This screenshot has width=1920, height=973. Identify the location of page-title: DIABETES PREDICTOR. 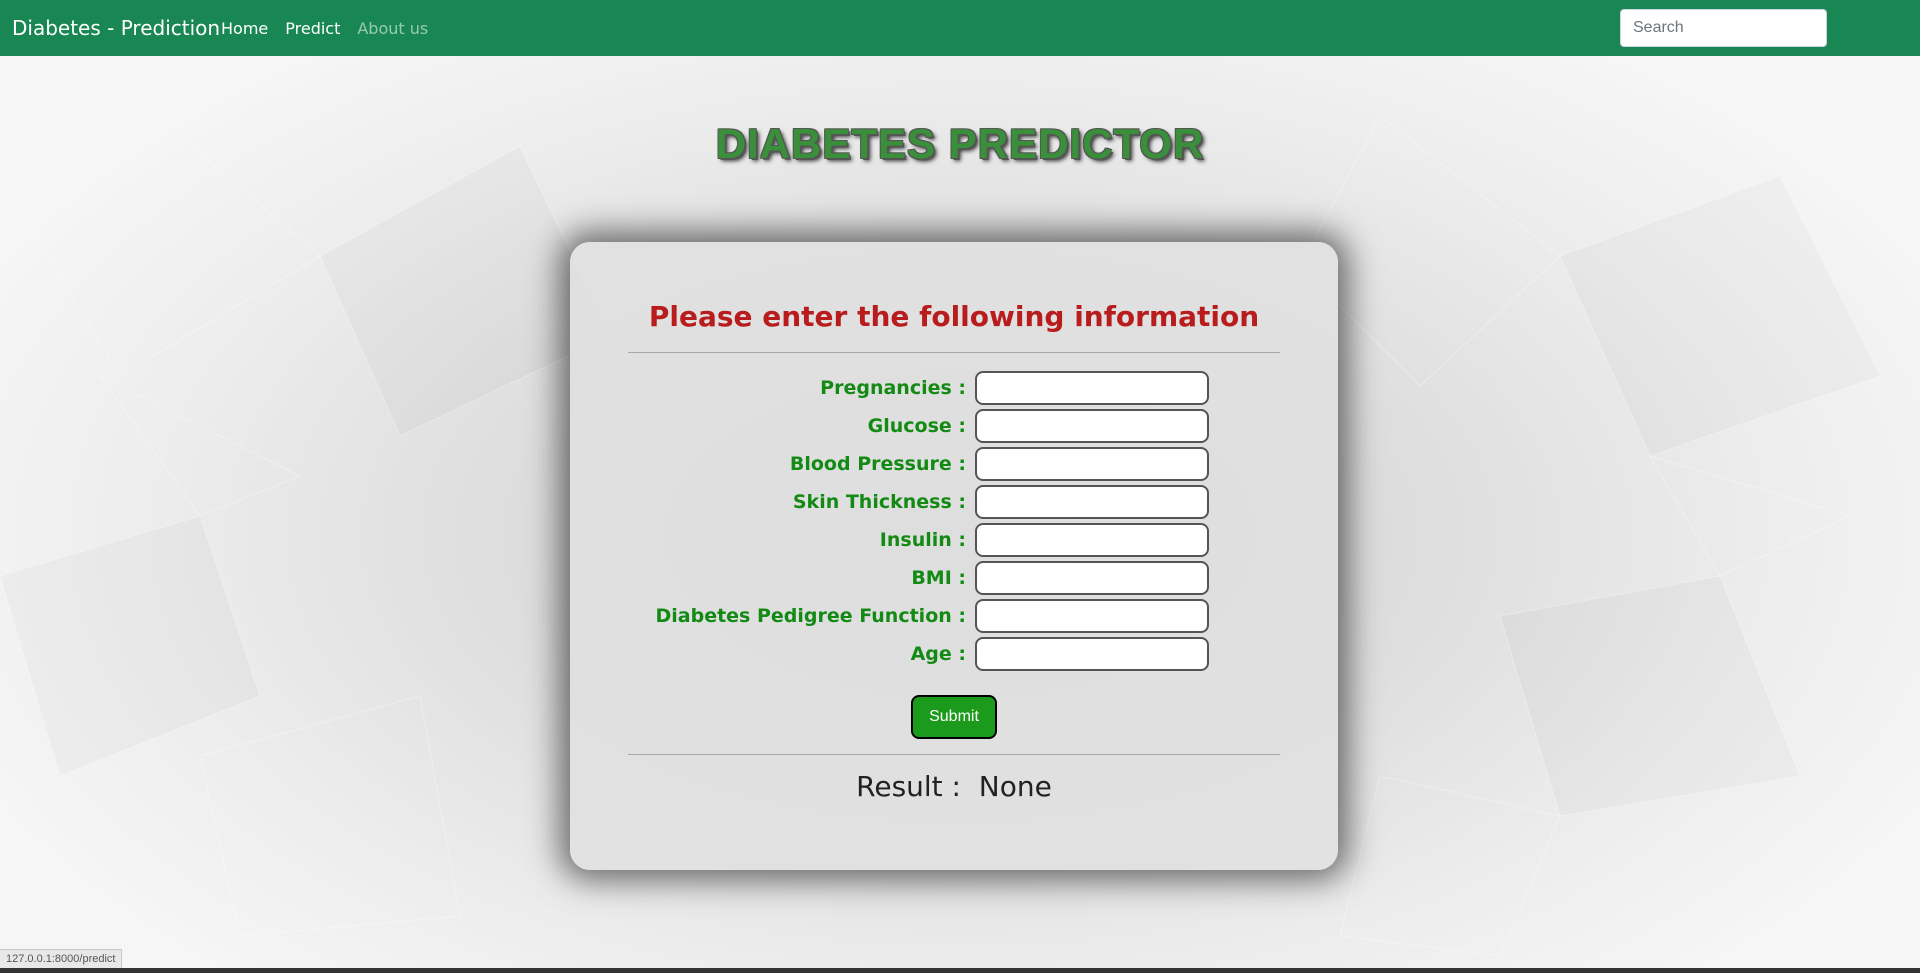
(960, 143).